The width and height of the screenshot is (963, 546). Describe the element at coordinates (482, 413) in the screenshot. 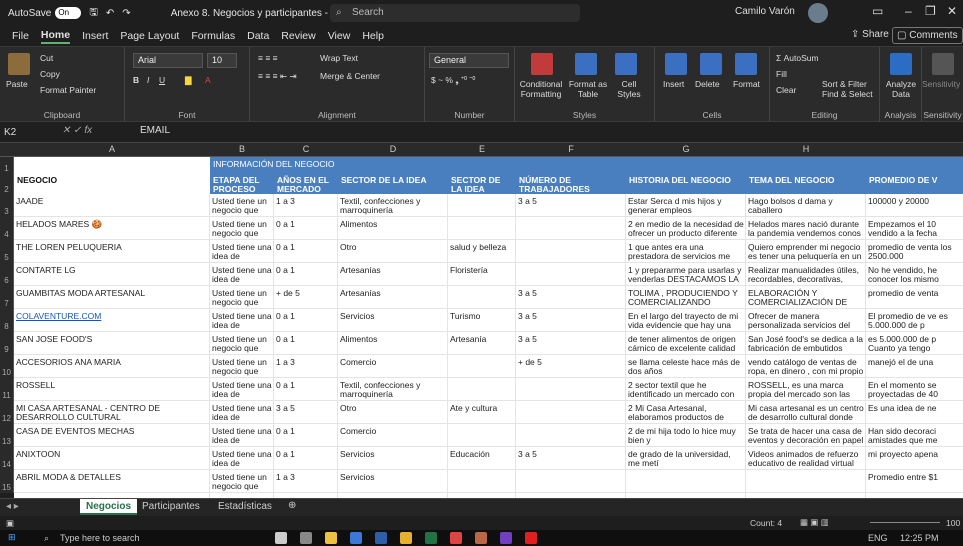

I see `table-cell: Ate y cultura` at that location.